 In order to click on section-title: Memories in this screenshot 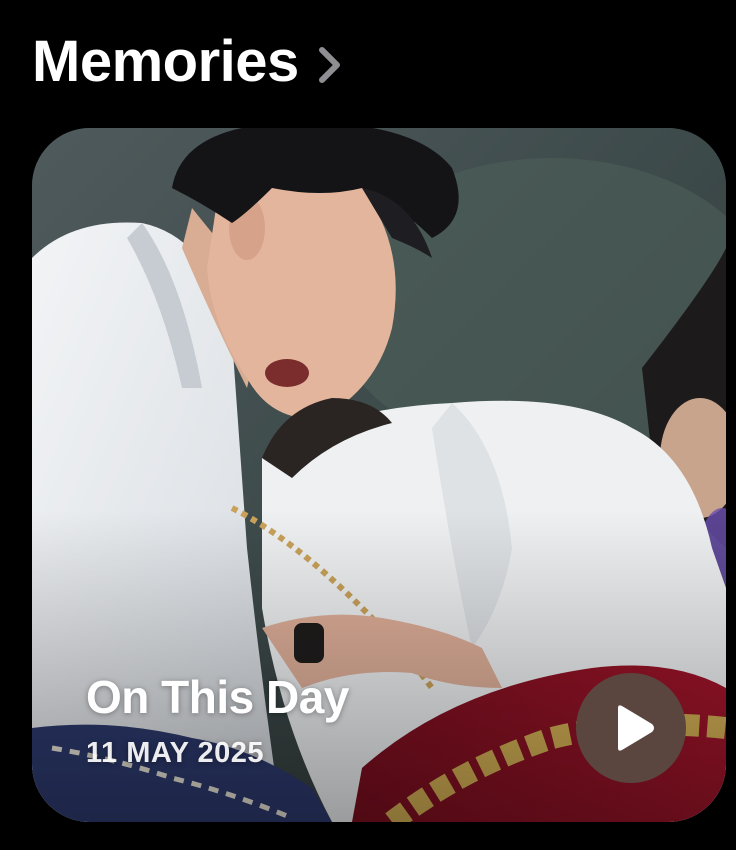, I will do `click(165, 61)`.